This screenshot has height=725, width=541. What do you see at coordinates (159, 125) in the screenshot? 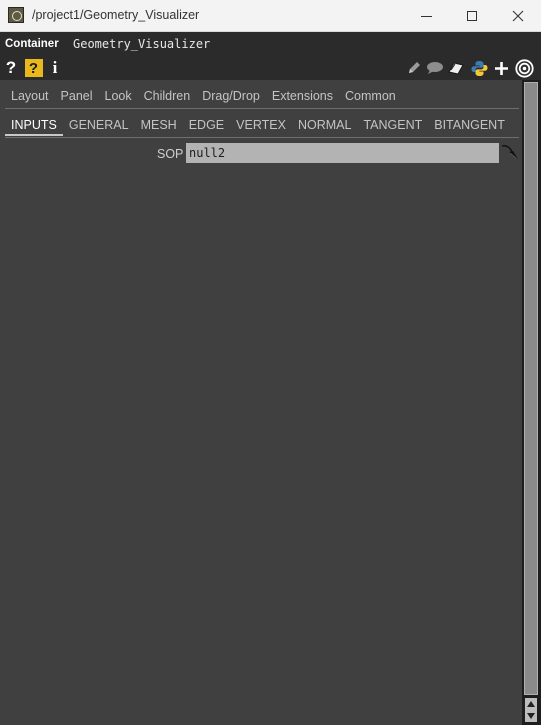
I see `tab-mesh: MESH` at bounding box center [159, 125].